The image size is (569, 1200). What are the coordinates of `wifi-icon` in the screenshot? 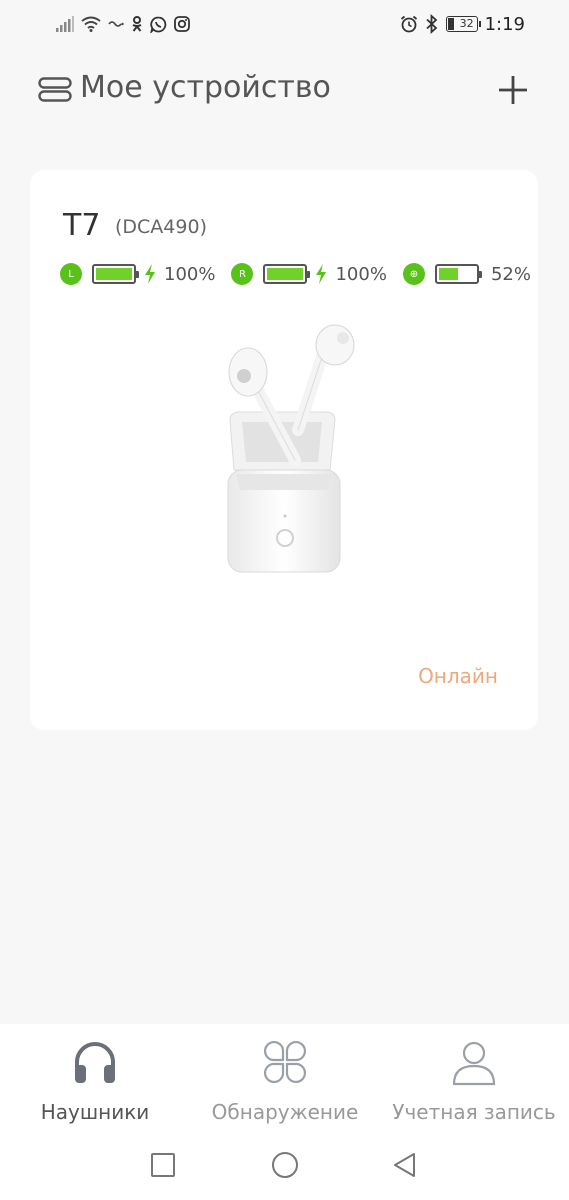 It's located at (91, 24).